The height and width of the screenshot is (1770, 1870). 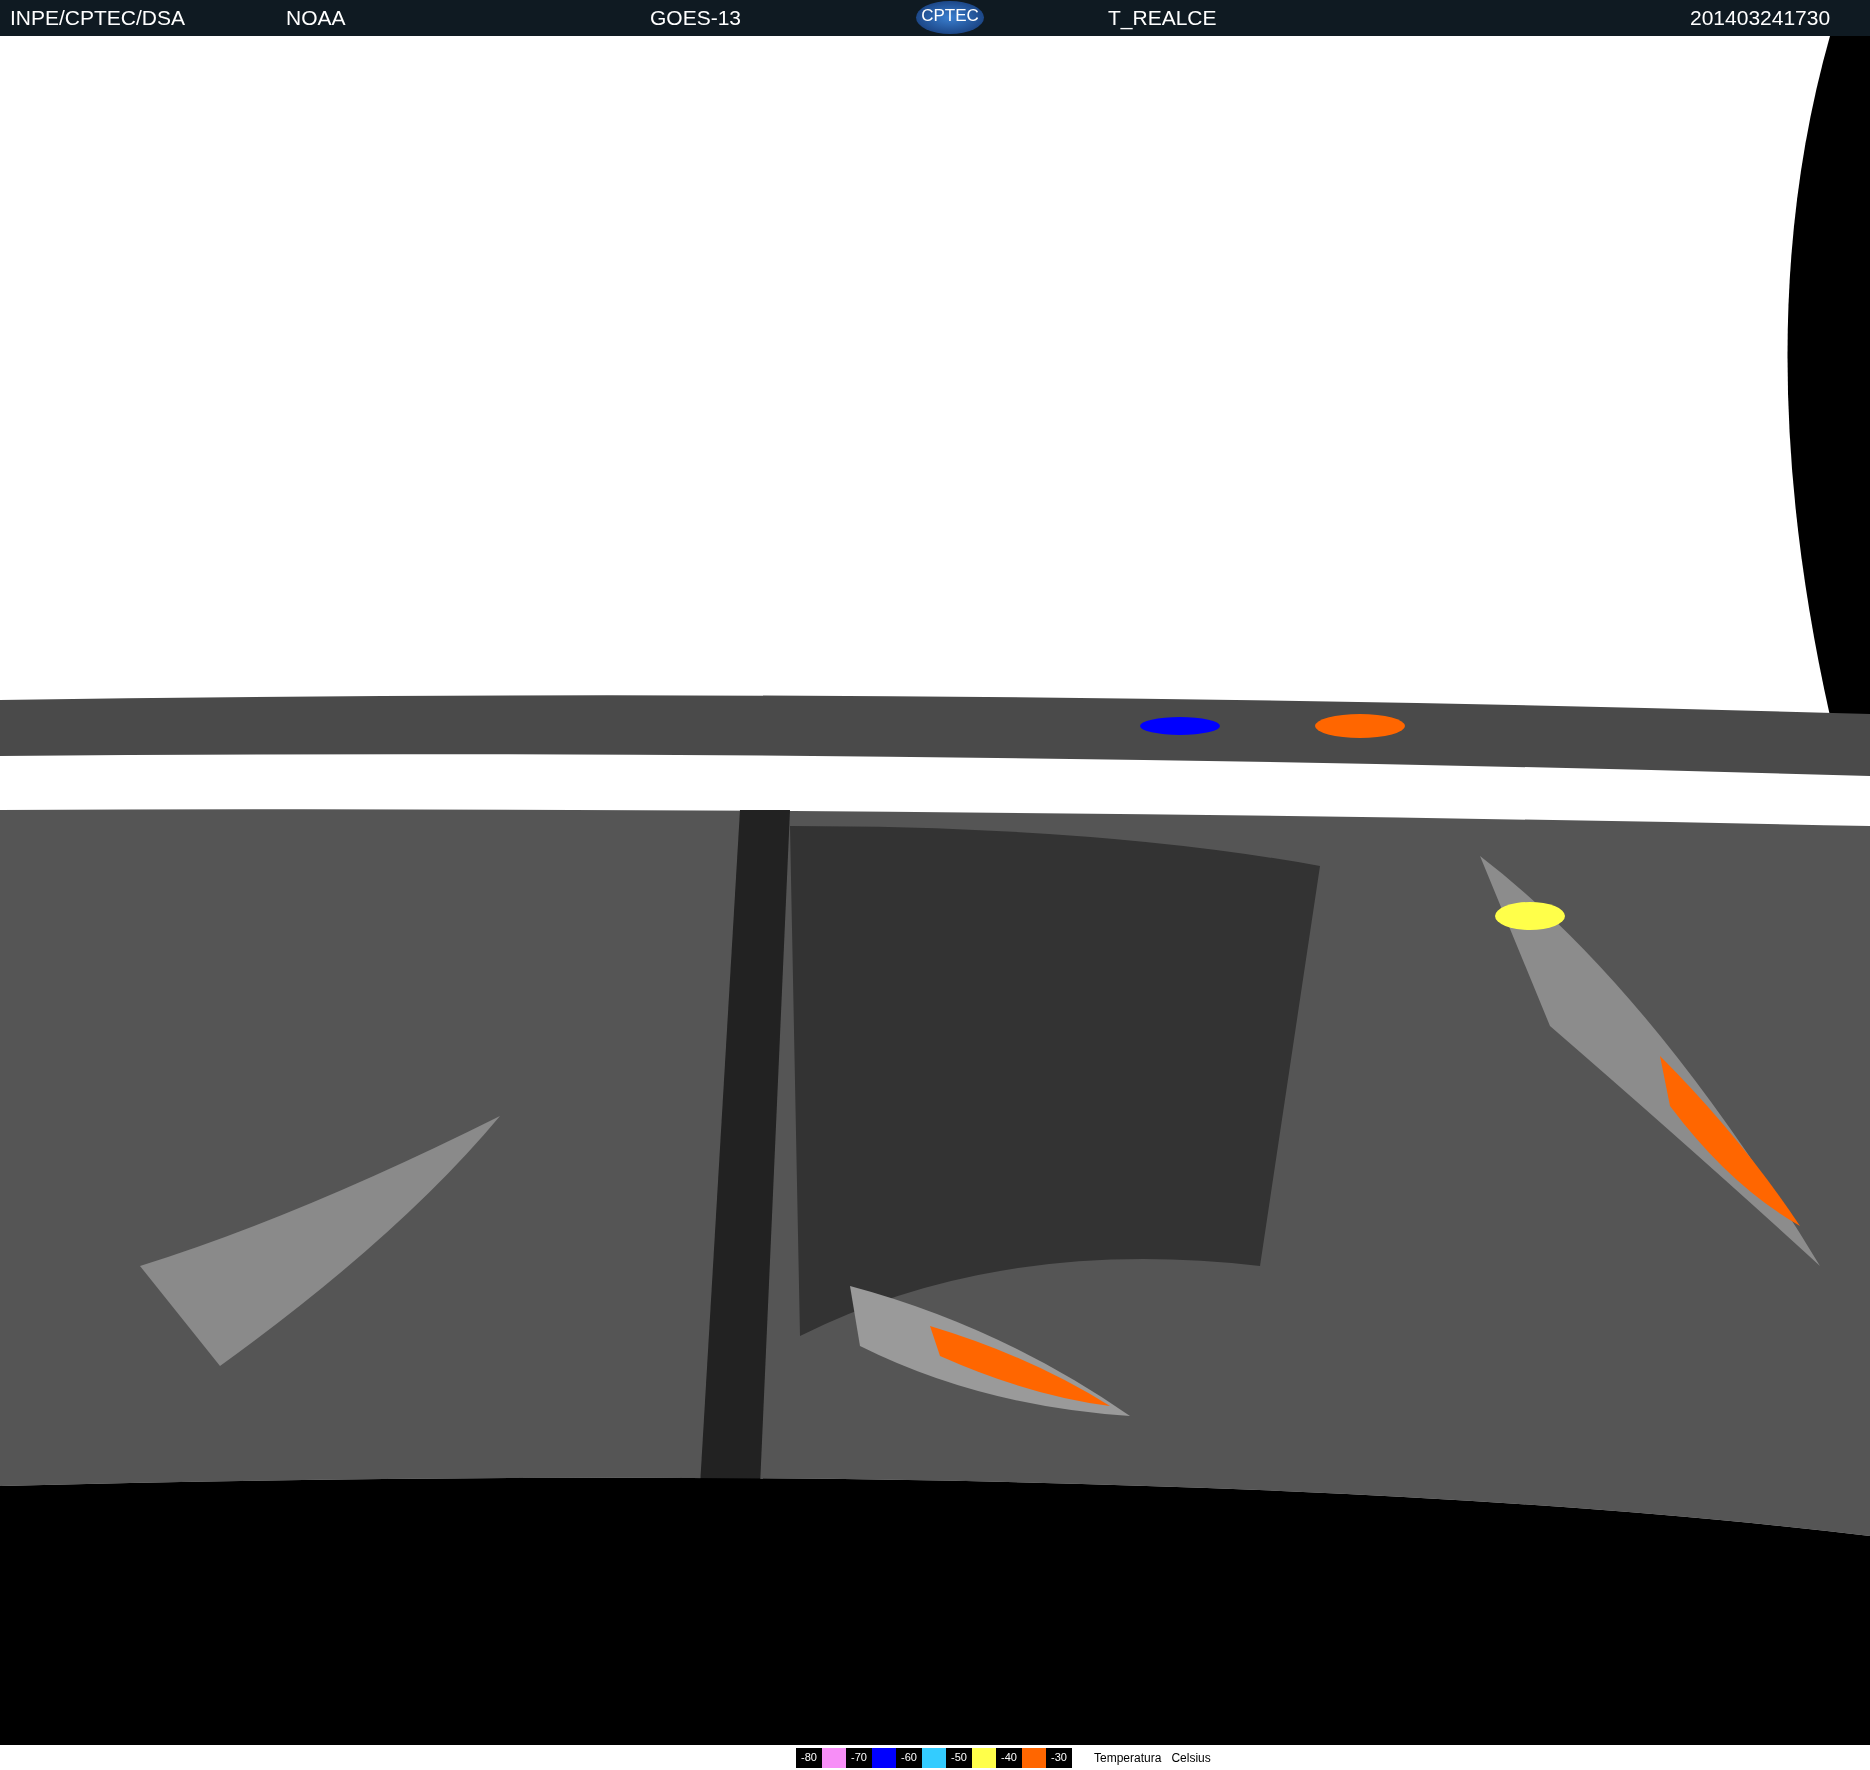 What do you see at coordinates (1128, 1758) in the screenshot?
I see `legend-title: Temperatura` at bounding box center [1128, 1758].